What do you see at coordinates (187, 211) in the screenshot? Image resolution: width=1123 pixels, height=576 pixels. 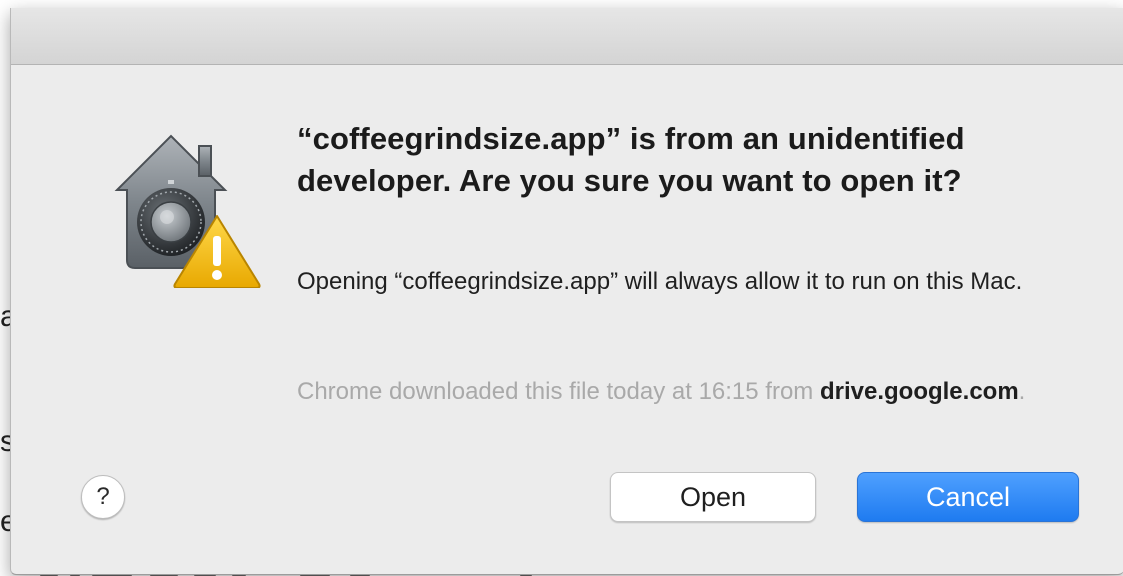 I see `gatekeeper-security-warning-icon` at bounding box center [187, 211].